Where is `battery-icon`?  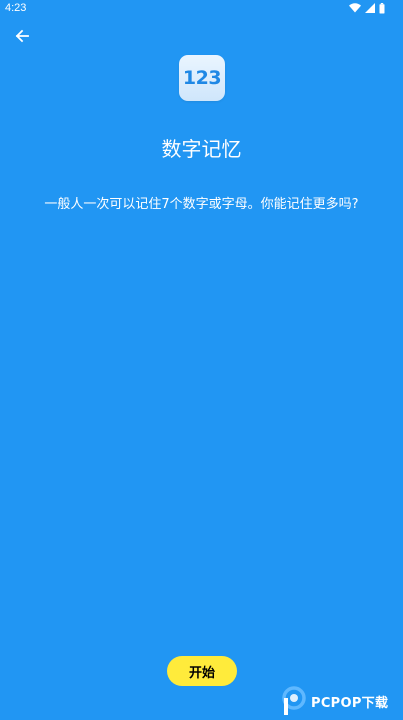 battery-icon is located at coordinates (382, 8).